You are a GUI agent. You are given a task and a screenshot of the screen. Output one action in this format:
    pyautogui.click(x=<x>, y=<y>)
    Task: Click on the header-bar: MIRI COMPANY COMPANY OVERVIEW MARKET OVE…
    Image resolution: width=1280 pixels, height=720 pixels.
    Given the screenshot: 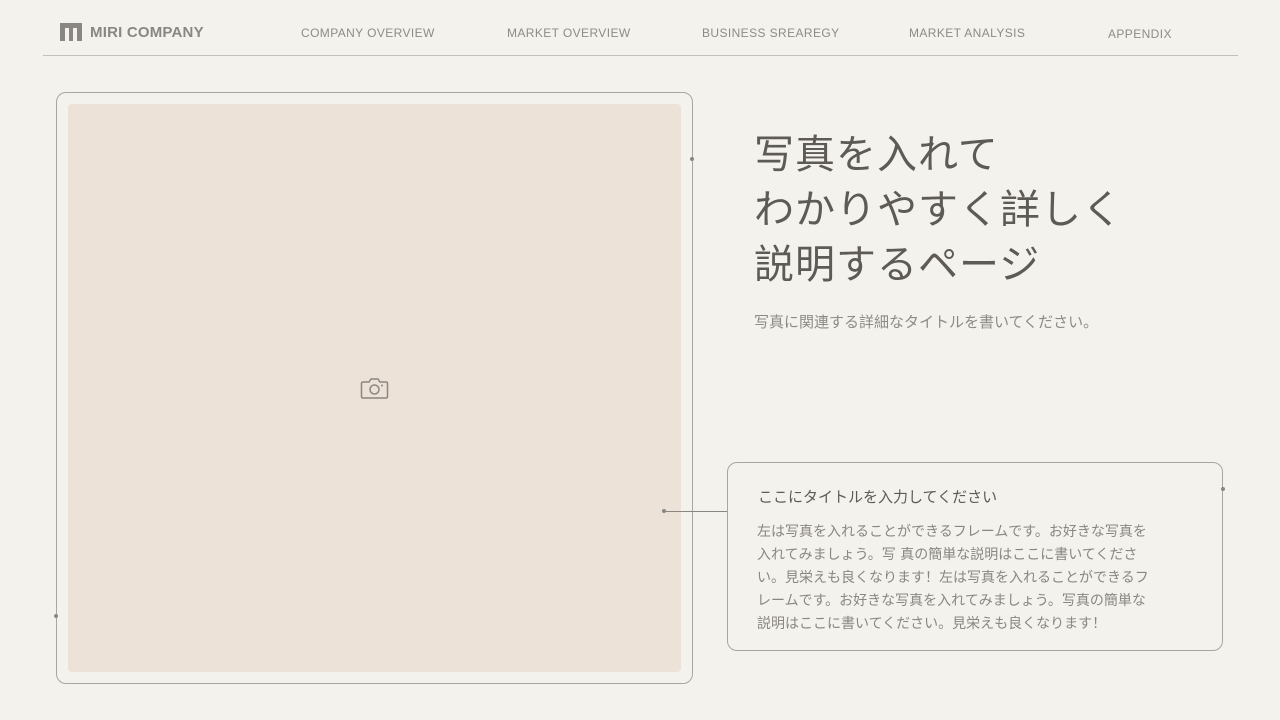 What is the action you would take?
    pyautogui.click(x=640, y=28)
    